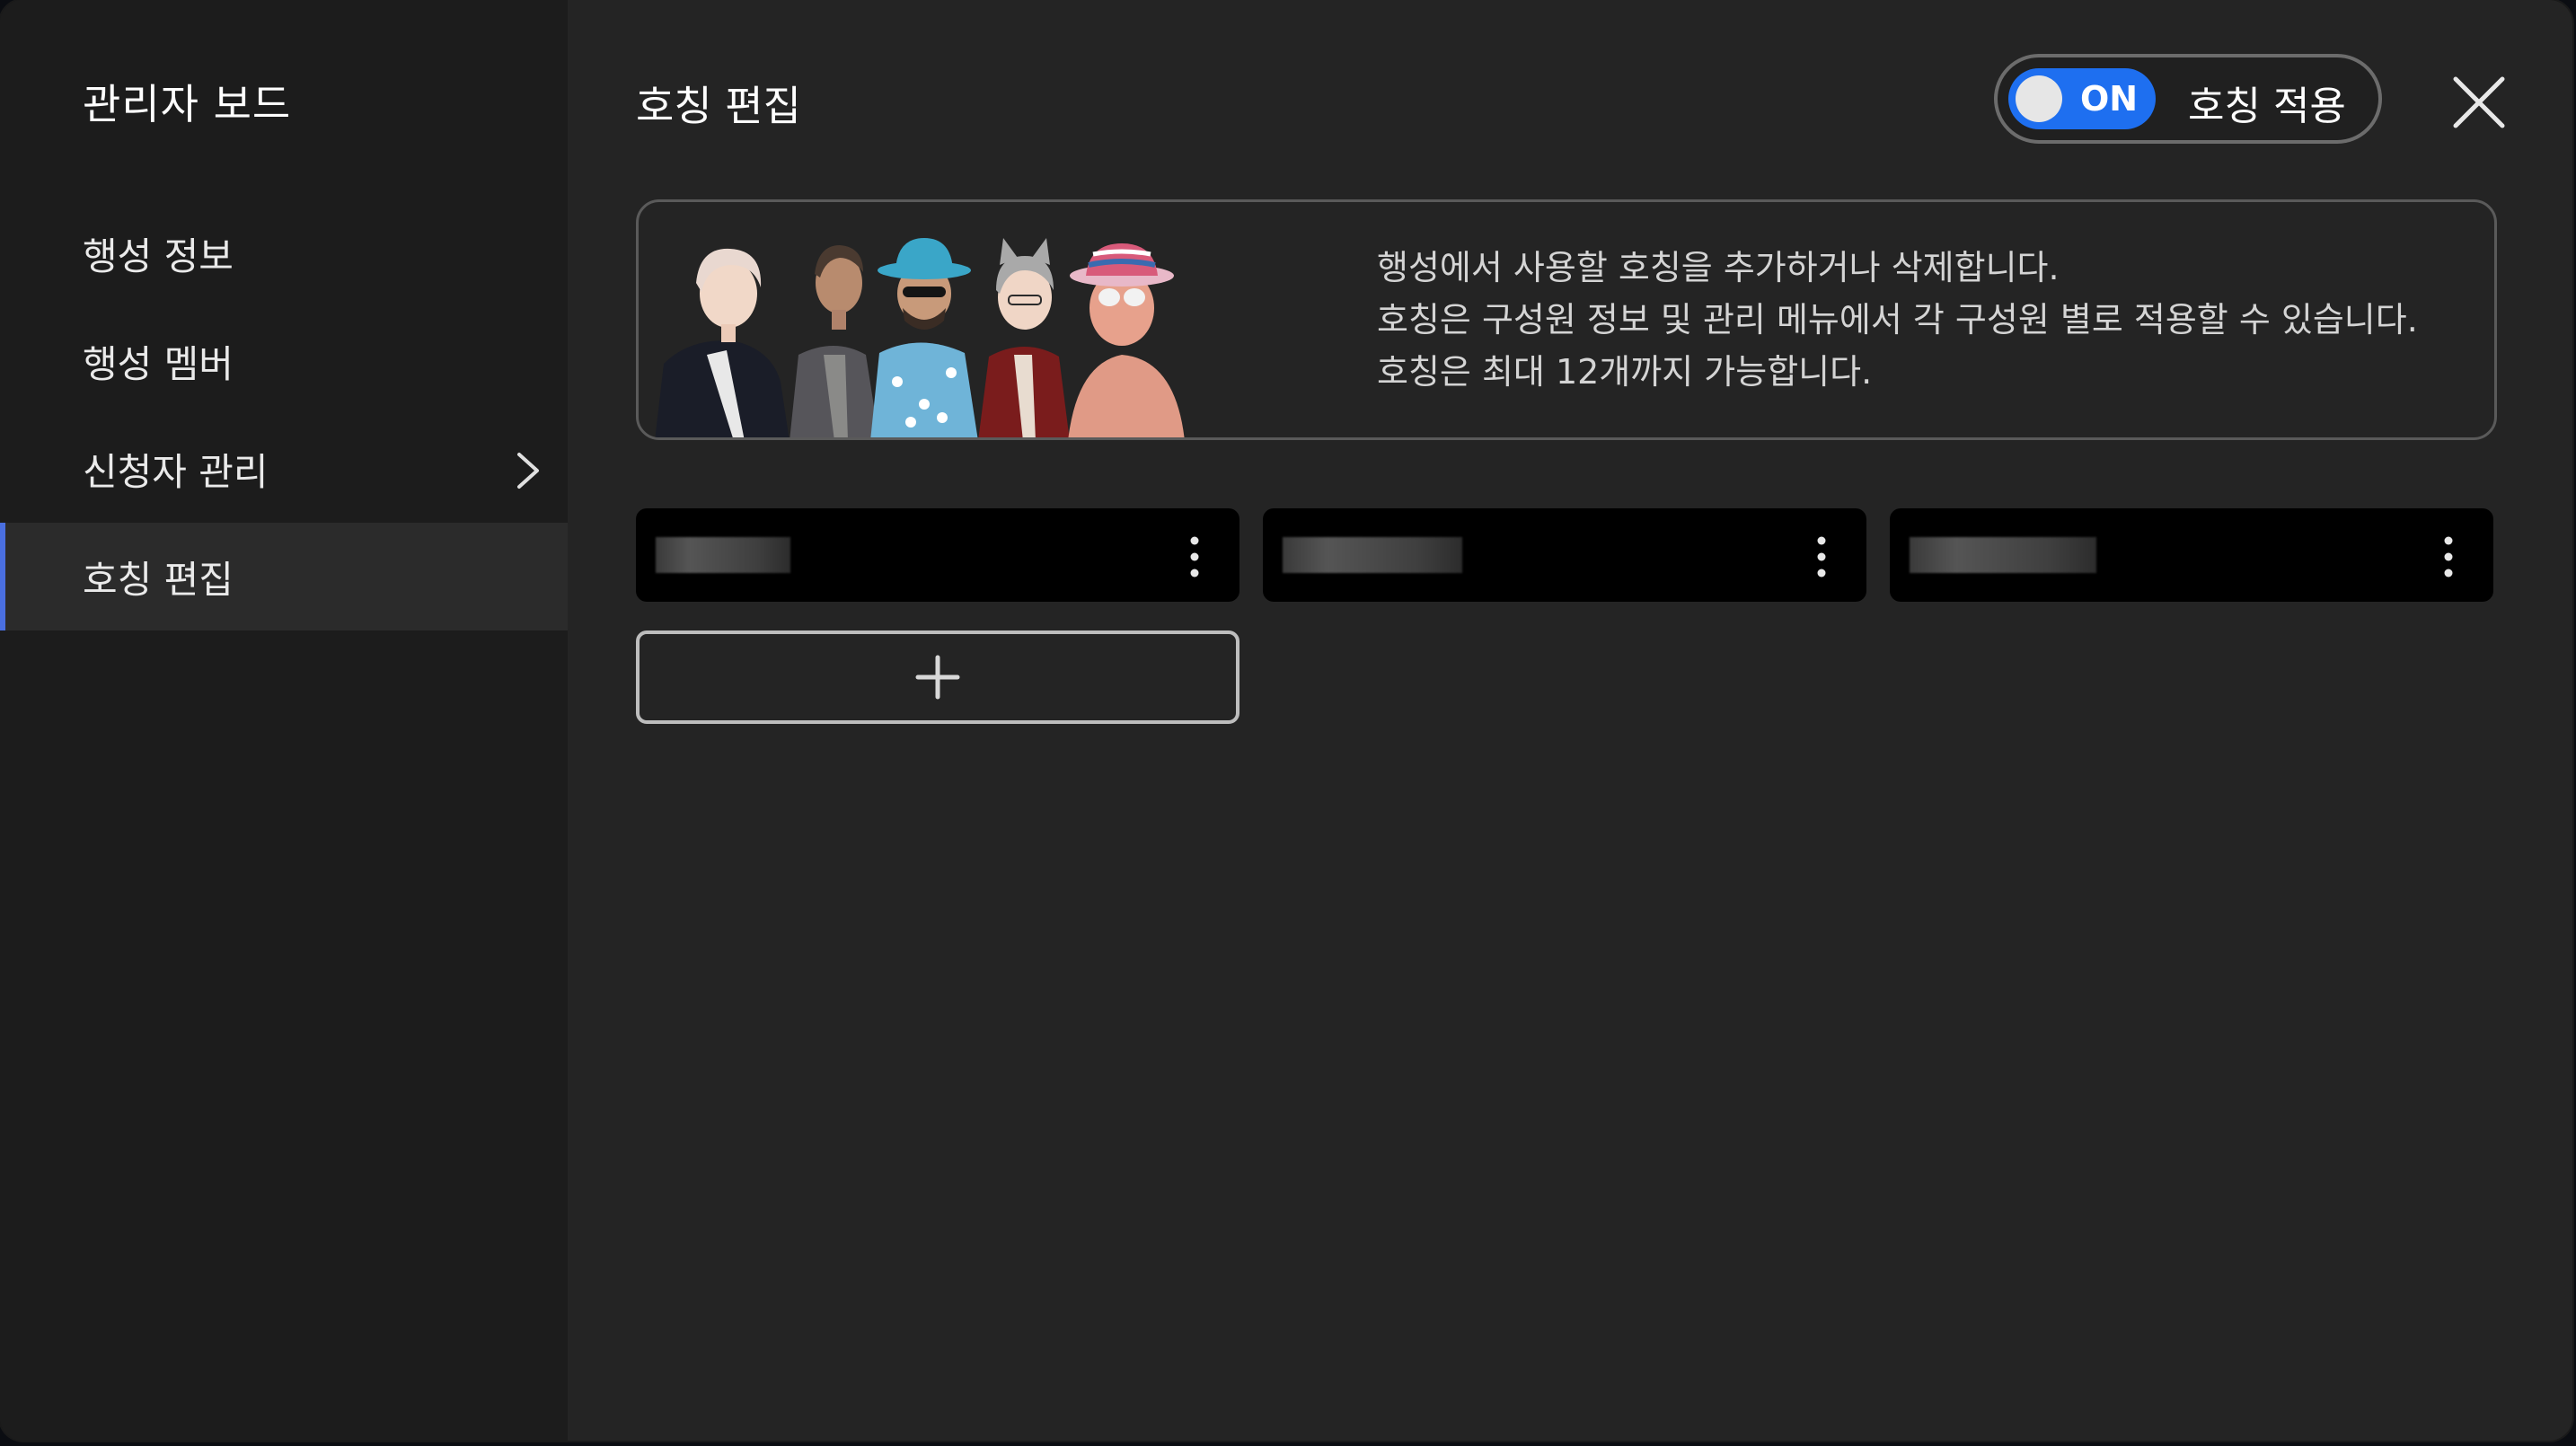 The width and height of the screenshot is (2576, 1446). I want to click on info-line: 행성에서 사용할 호칭을 추가하거나 삭제합니다., so click(1718, 267).